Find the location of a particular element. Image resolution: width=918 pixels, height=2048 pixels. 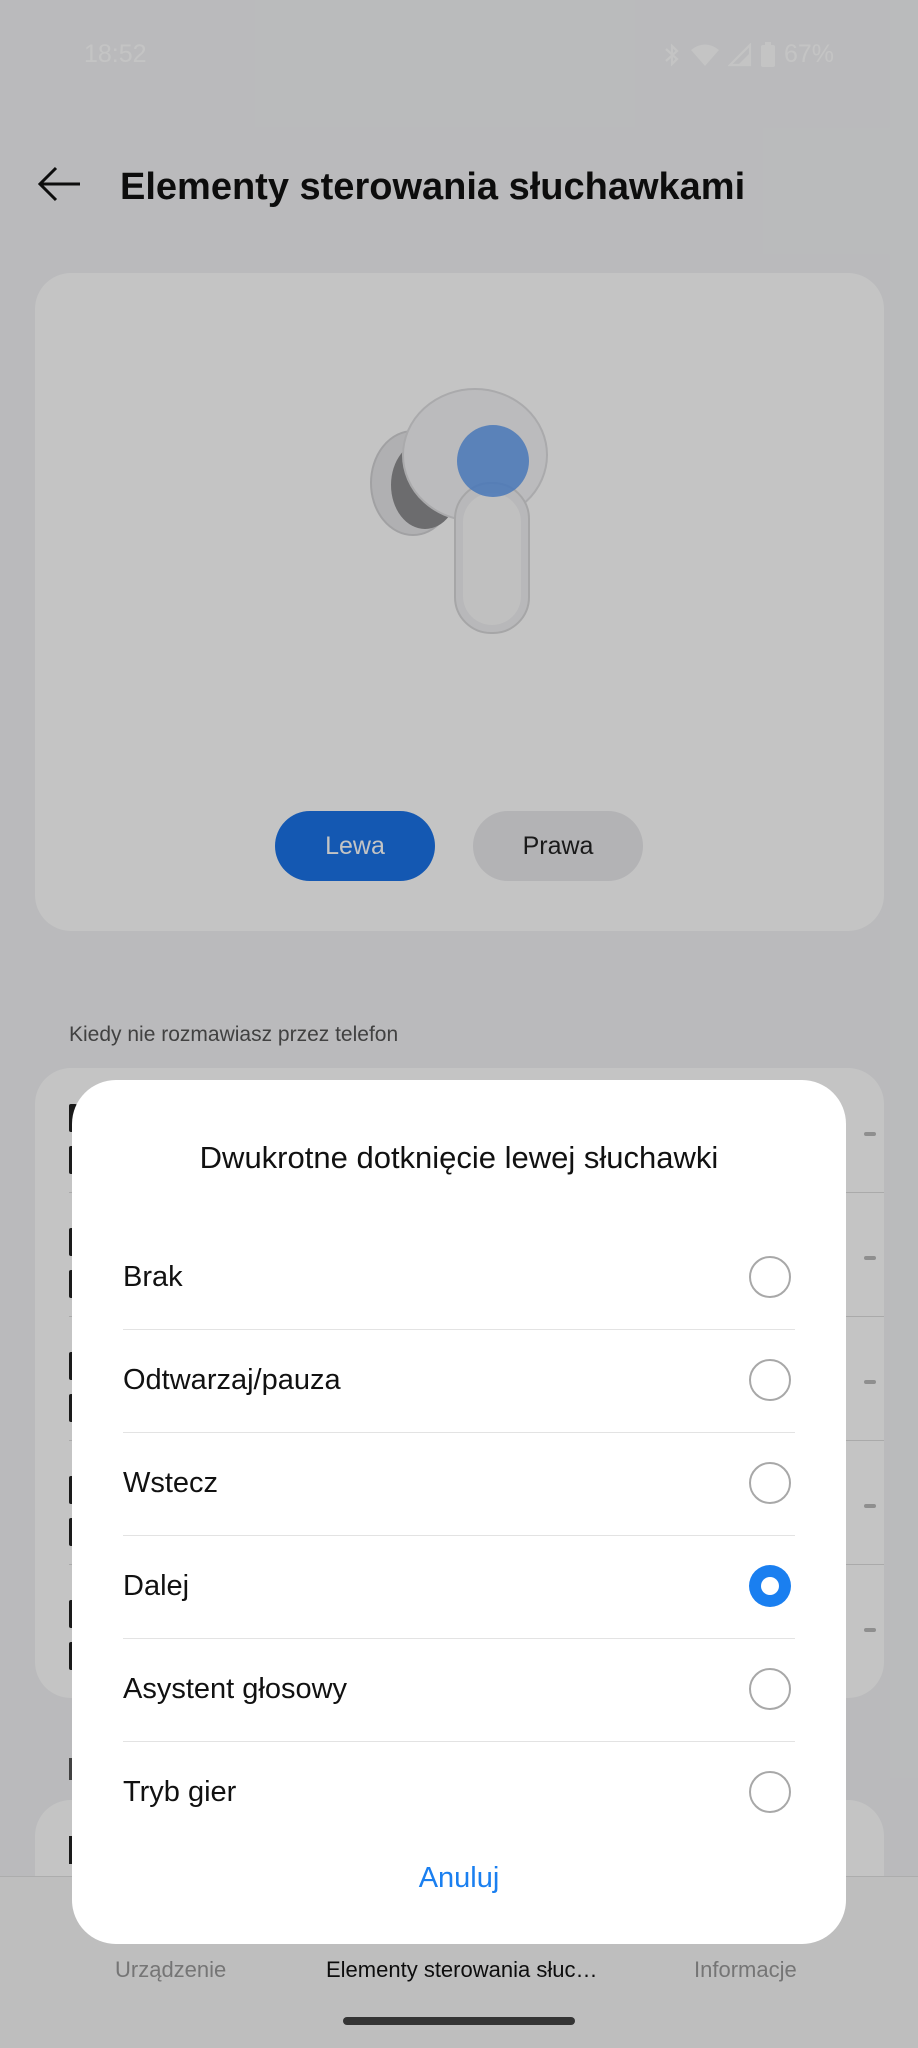

option-label: Dalej is located at coordinates (156, 1586).